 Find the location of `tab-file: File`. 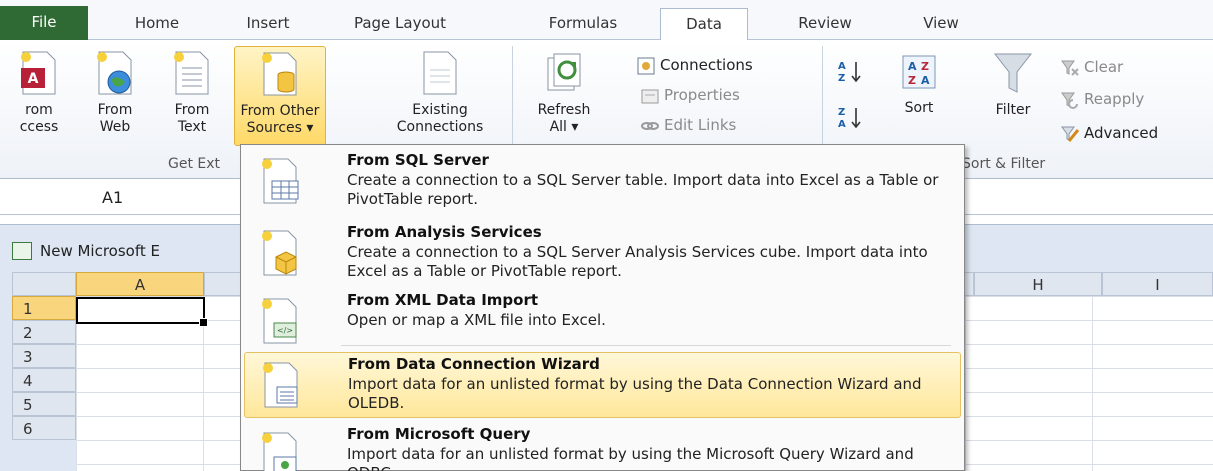

tab-file: File is located at coordinates (44, 23).